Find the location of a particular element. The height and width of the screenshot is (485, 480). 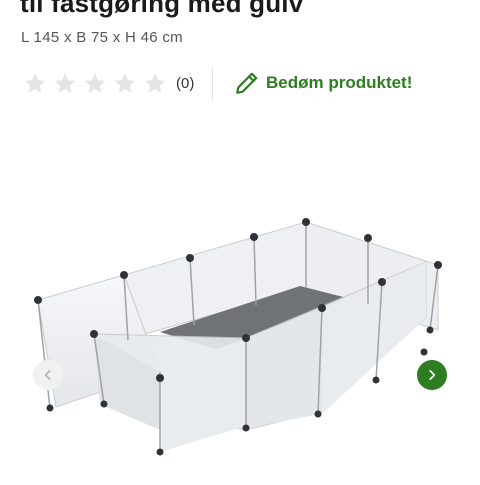

review-count: (0) is located at coordinates (185, 83).